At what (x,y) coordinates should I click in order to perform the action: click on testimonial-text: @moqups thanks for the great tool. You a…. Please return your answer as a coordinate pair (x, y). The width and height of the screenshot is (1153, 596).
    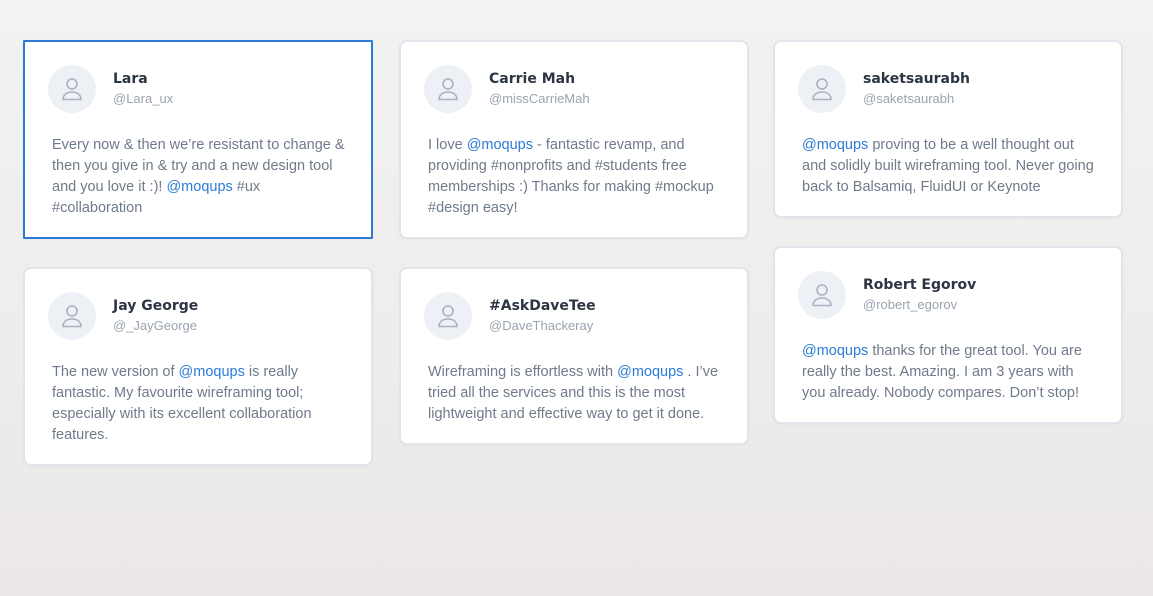
    Looking at the image, I should click on (942, 372).